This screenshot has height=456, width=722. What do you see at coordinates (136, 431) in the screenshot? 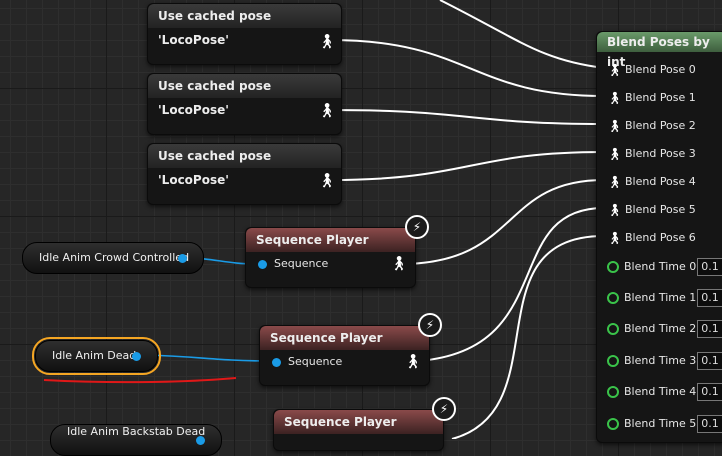
I see `variable-label: Idle Anim Backstab Dead` at bounding box center [136, 431].